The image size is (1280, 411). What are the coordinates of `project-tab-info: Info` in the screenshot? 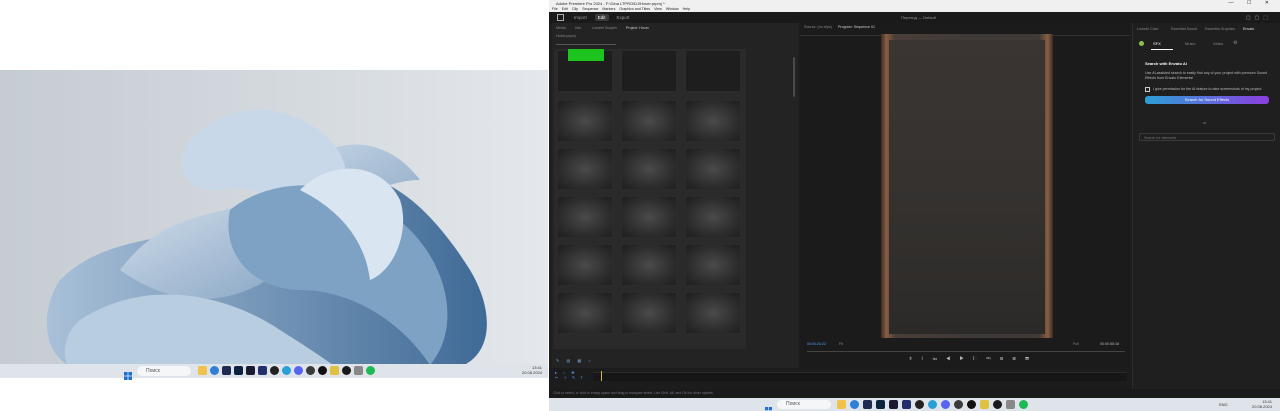 It's located at (578, 28).